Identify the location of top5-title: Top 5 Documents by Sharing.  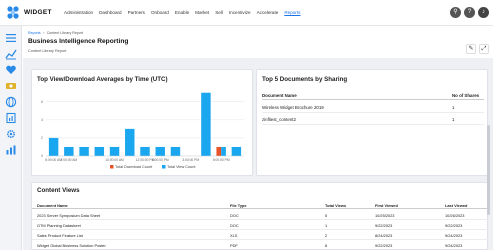
(305, 79).